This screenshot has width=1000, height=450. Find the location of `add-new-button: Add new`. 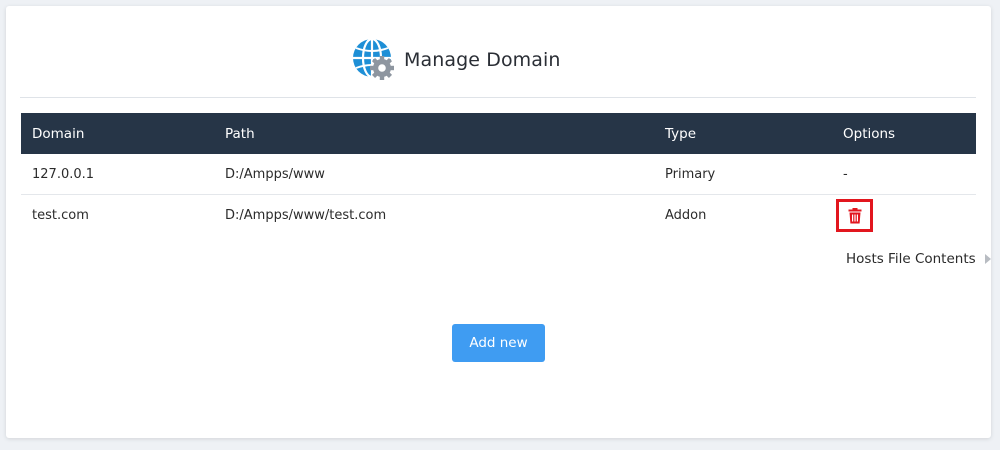

add-new-button: Add new is located at coordinates (498, 343).